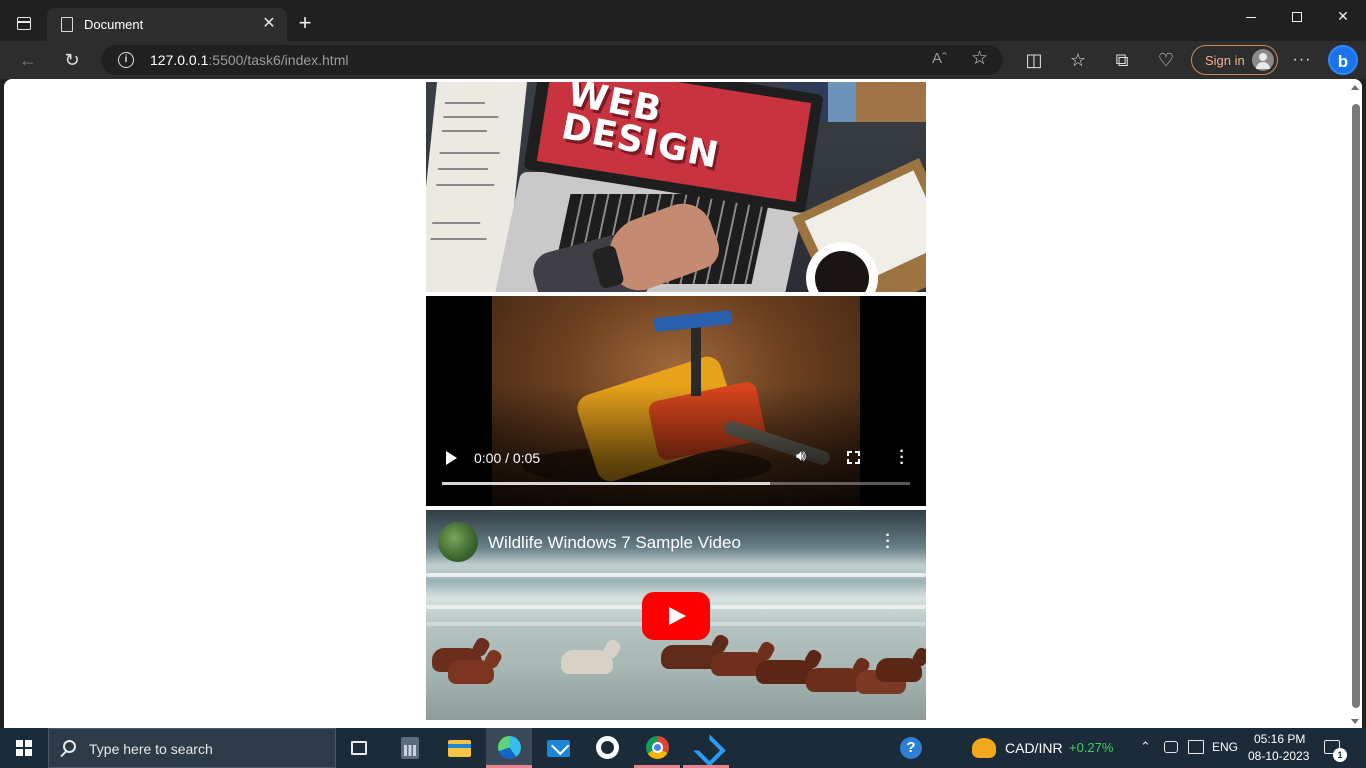  Describe the element at coordinates (683, 20) in the screenshot. I see `title-bar: Document ✕ + ✕` at that location.